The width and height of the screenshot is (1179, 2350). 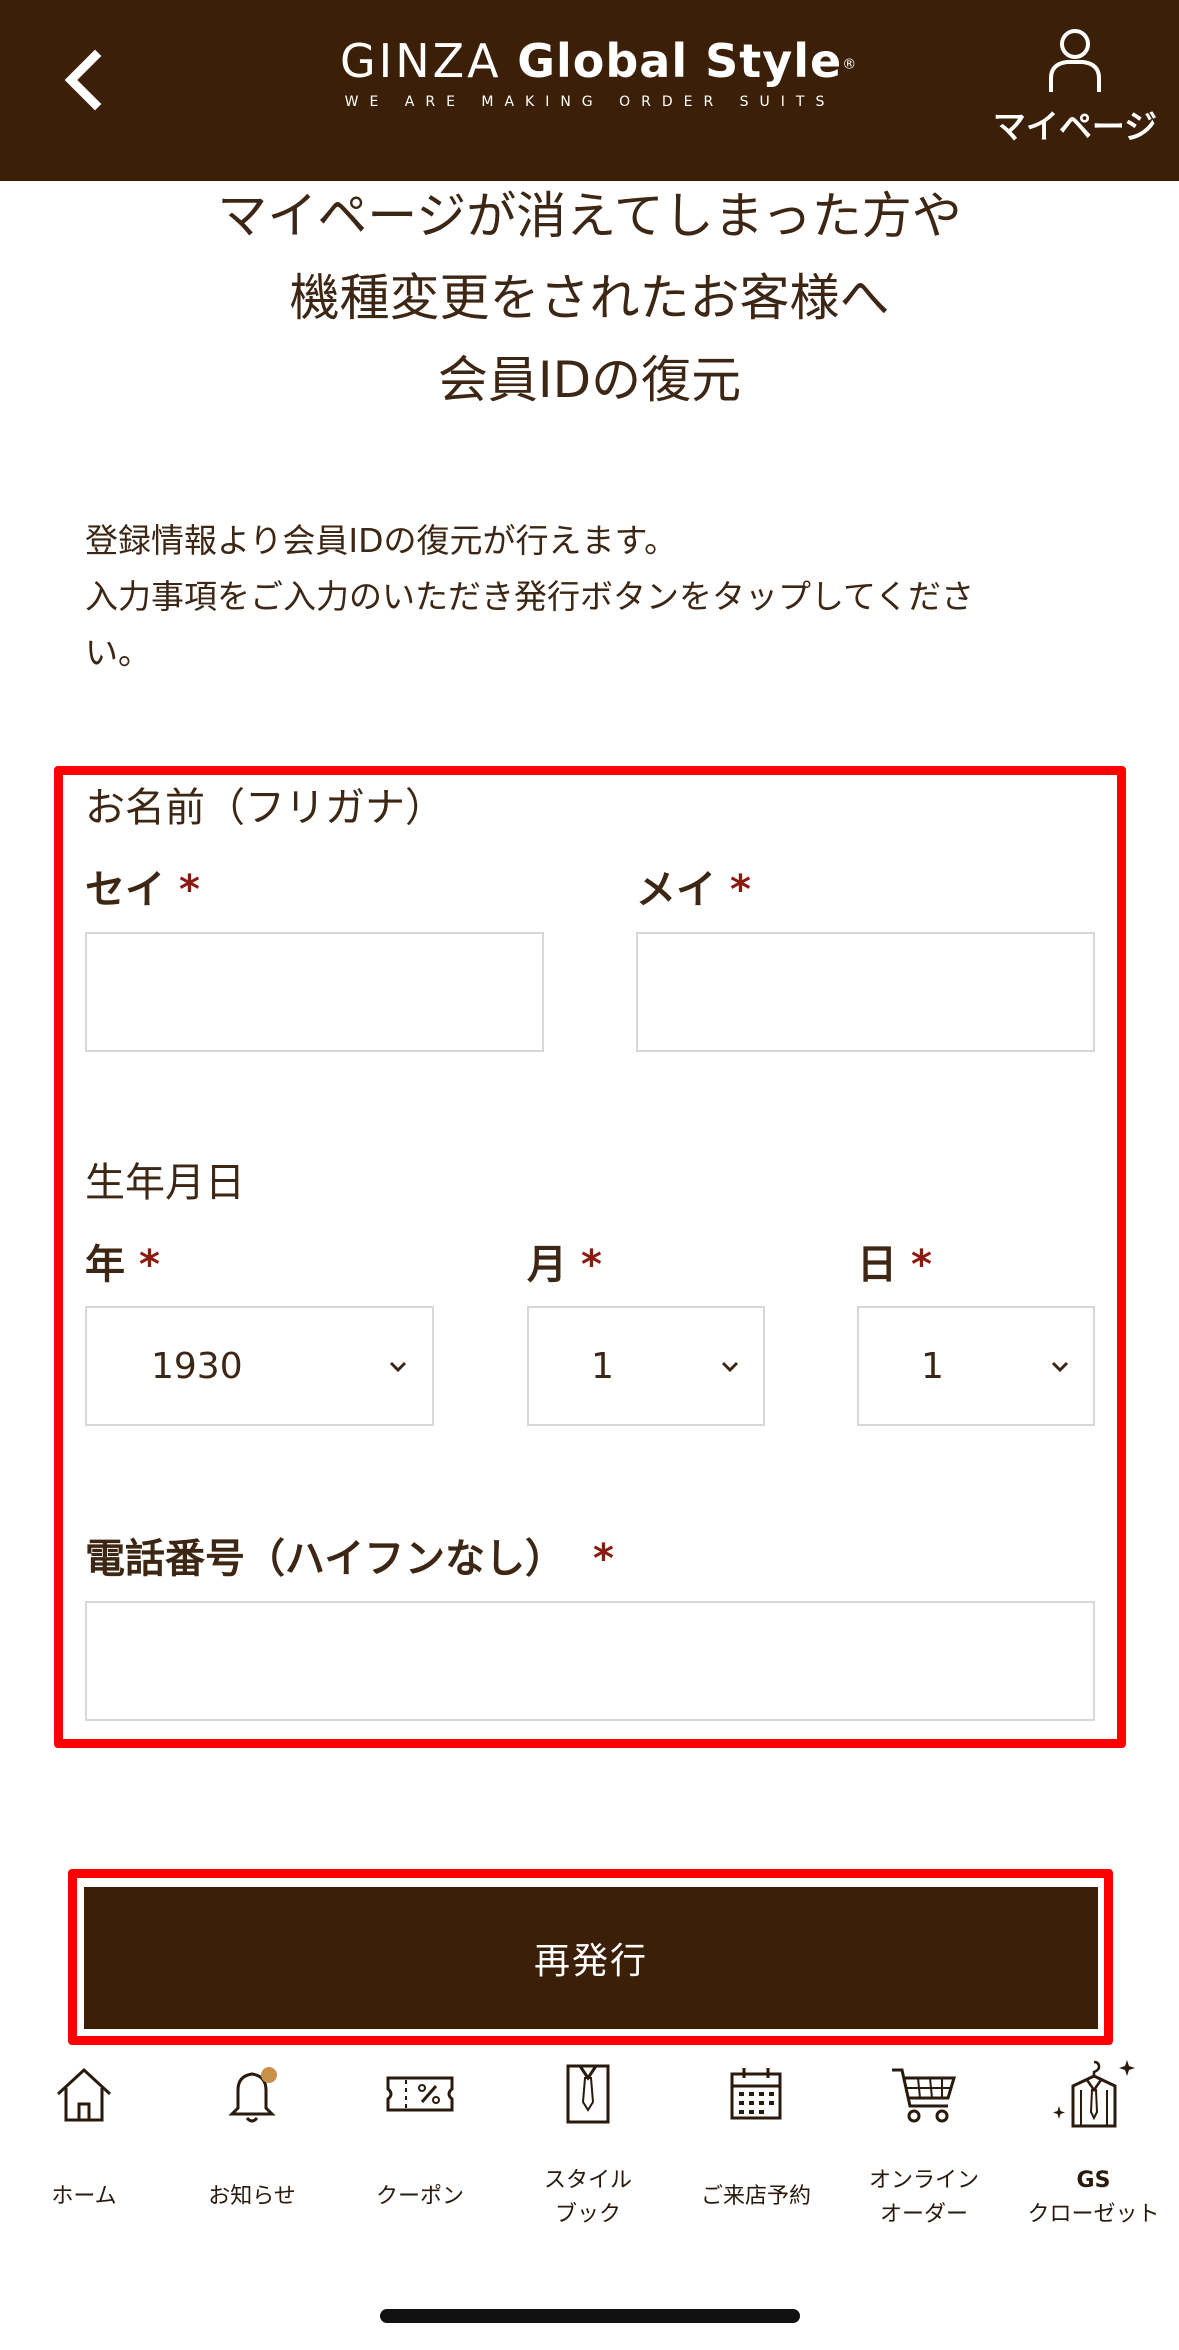 I want to click on sei-input, so click(x=314, y=992).